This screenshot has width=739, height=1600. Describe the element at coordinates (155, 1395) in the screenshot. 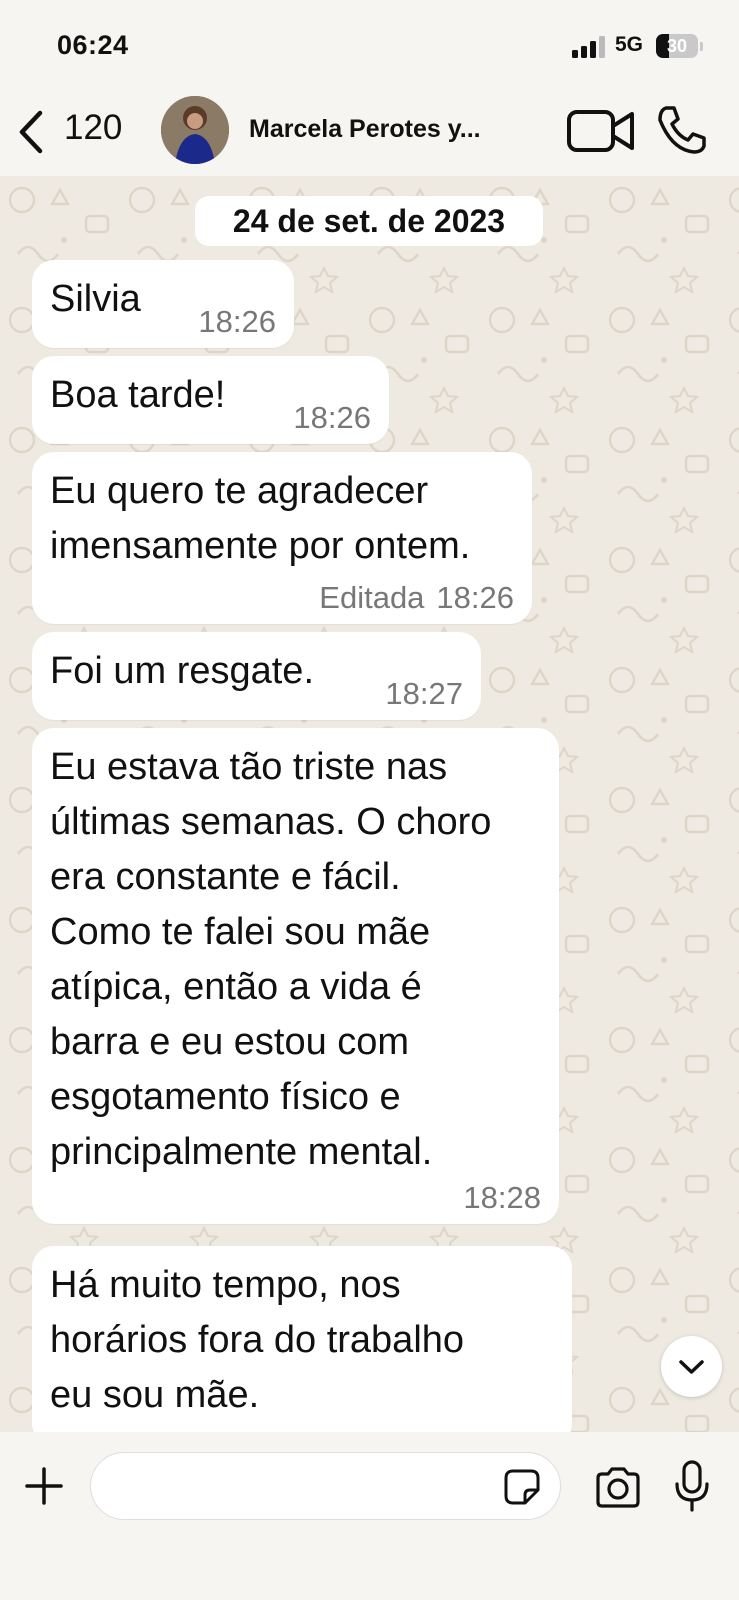

I see `message-line: eu sou mãe.` at that location.